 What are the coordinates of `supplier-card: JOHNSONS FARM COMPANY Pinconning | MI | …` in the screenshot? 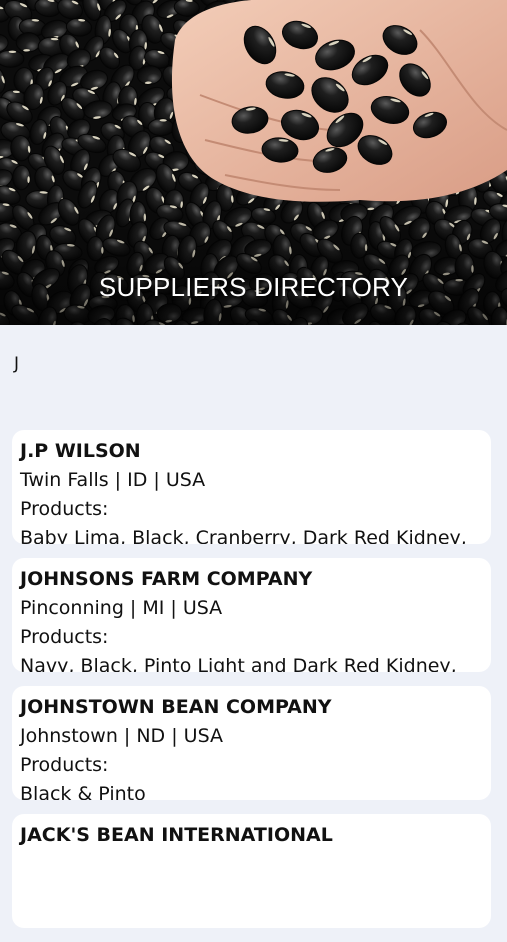 It's located at (251, 615).